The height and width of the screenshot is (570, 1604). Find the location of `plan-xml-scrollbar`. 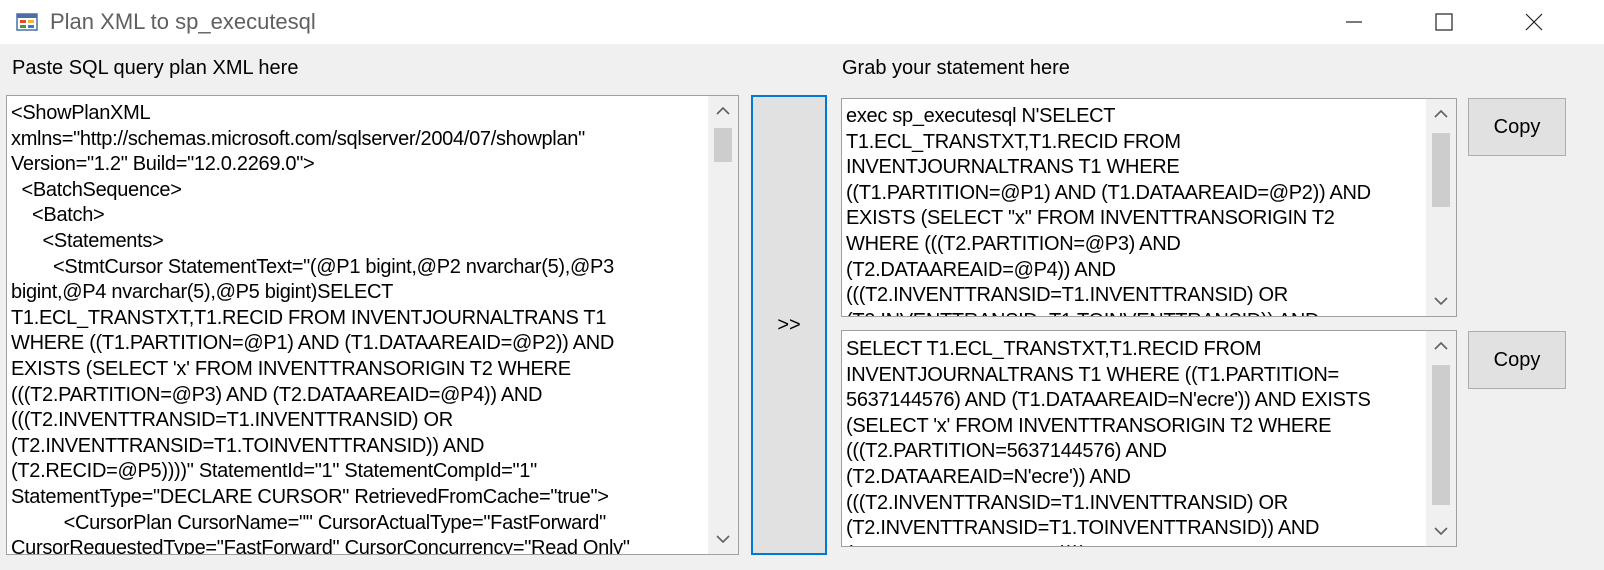

plan-xml-scrollbar is located at coordinates (723, 325).